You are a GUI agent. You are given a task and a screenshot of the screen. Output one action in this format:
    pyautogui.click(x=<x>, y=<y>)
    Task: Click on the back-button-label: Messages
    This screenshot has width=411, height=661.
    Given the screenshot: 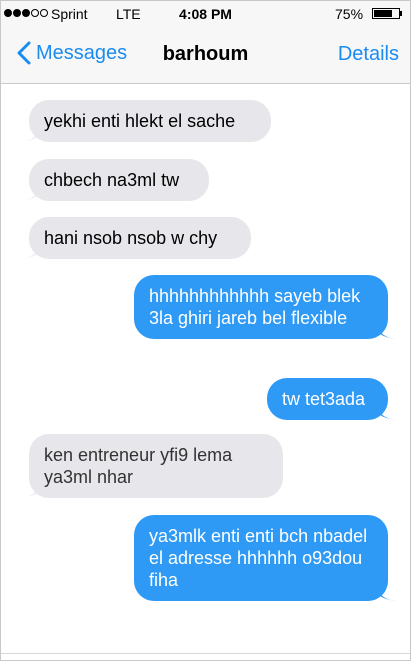 What is the action you would take?
    pyautogui.click(x=82, y=52)
    